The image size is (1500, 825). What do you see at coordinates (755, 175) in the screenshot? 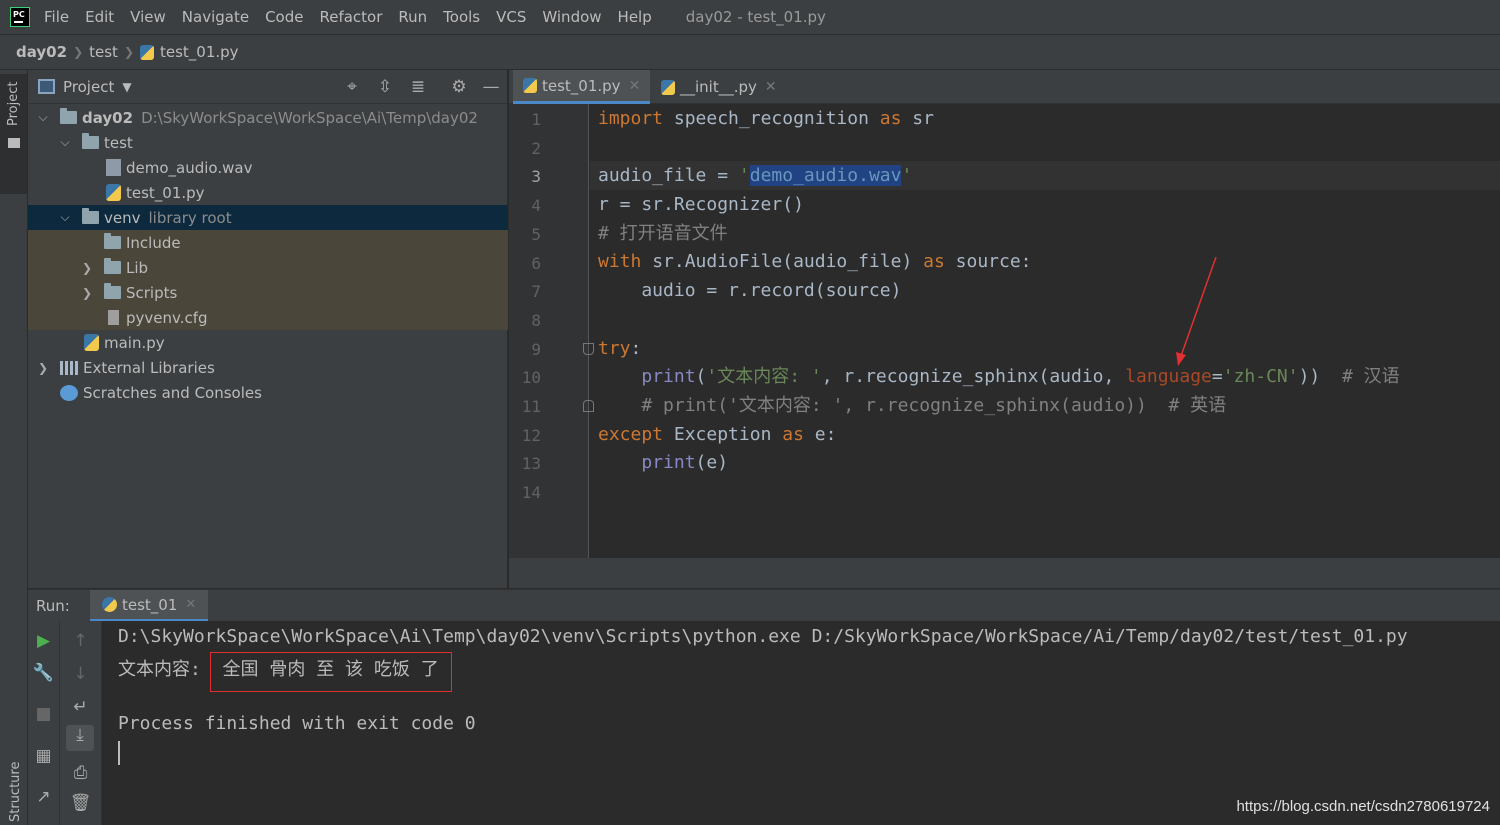
I see `code-line-3: audio_file = 'demo_audio.wav'` at bounding box center [755, 175].